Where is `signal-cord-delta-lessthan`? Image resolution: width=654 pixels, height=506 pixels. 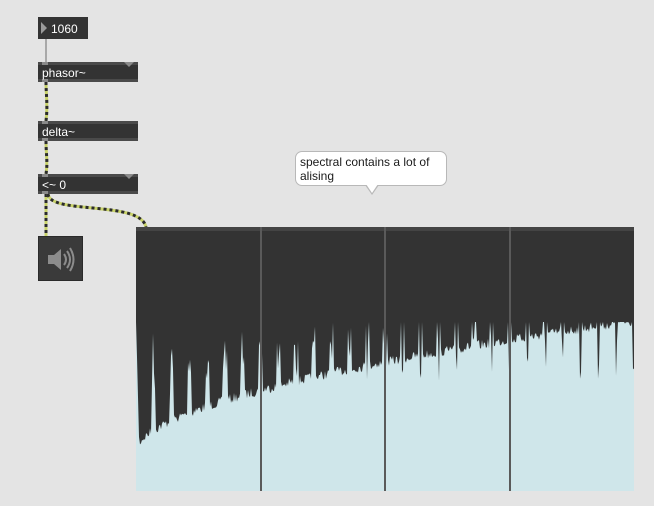
signal-cord-delta-lessthan is located at coordinates (46, 157).